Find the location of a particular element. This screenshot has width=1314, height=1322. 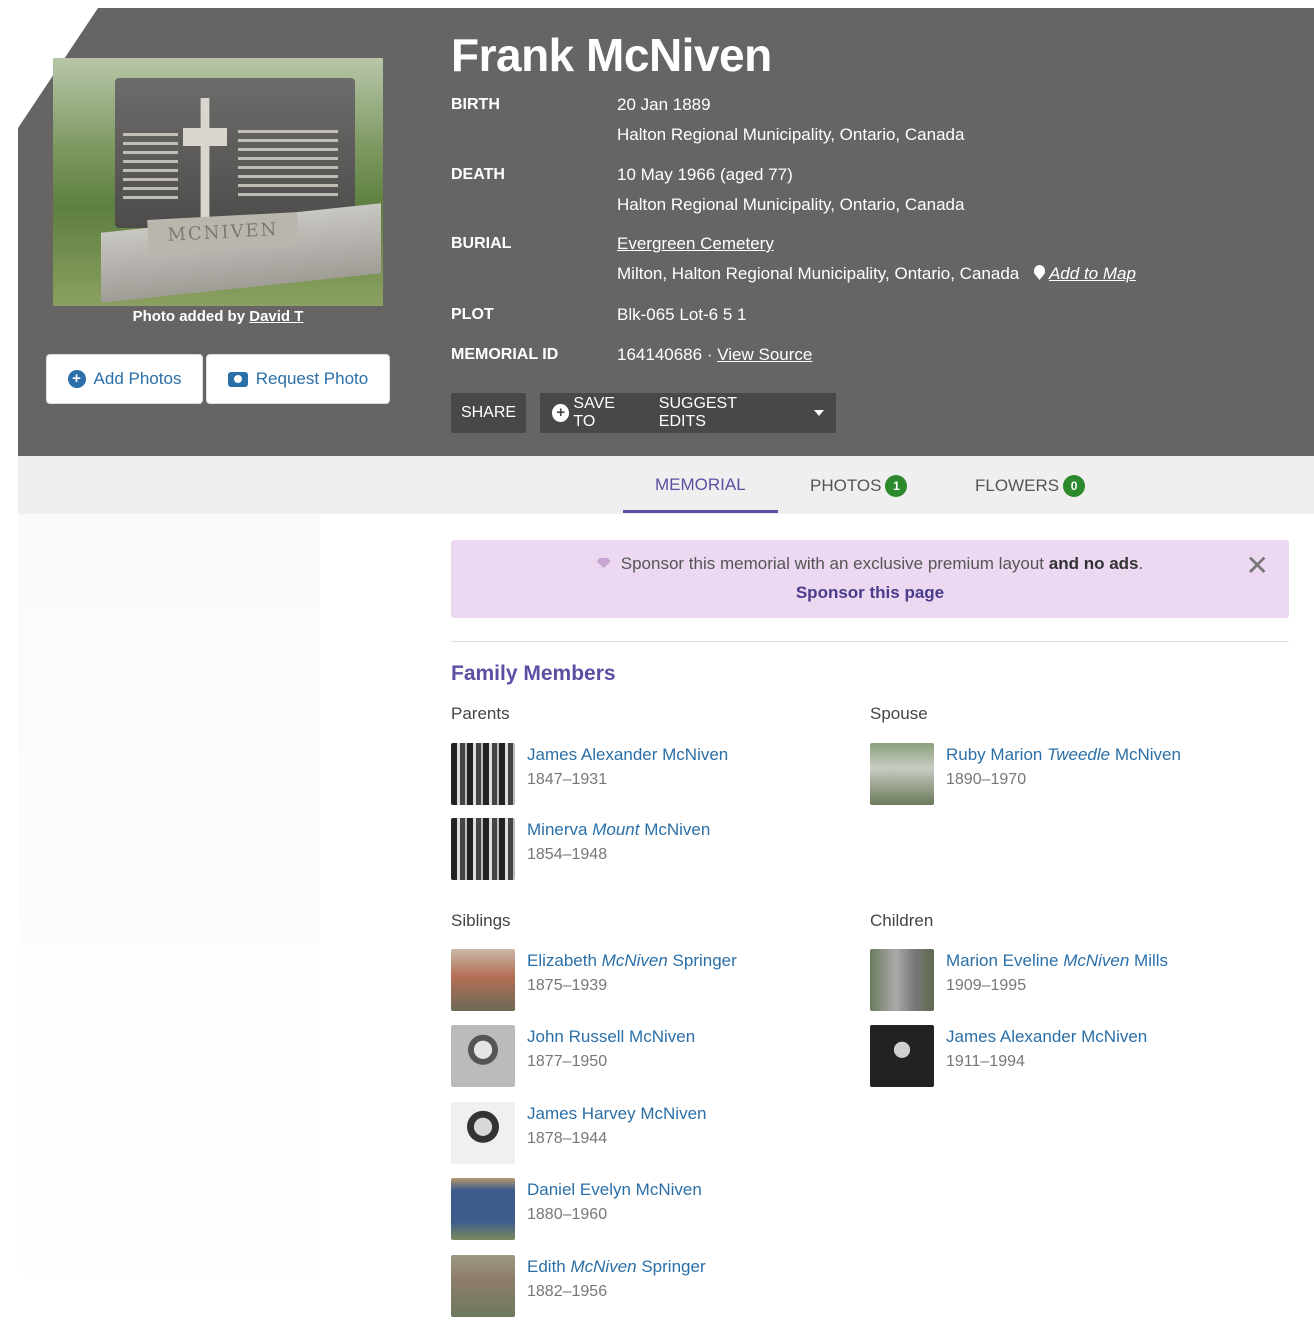

request-photo-label: Request Photo is located at coordinates (312, 378).